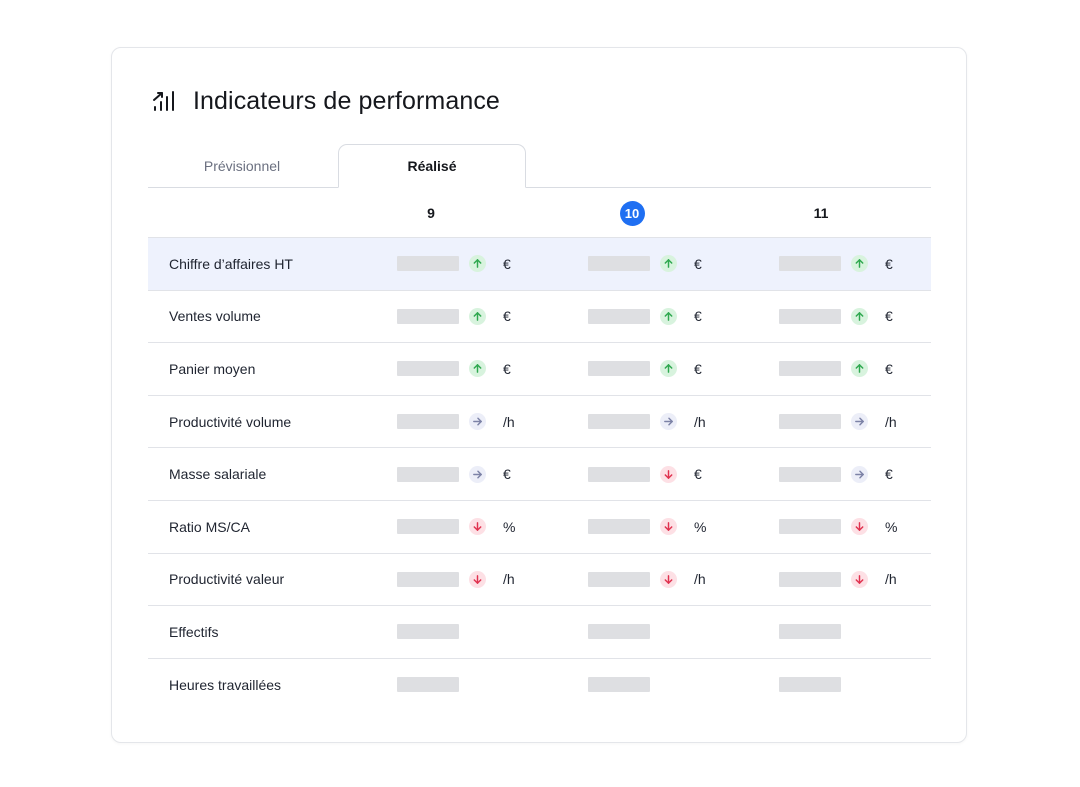 Image resolution: width=1080 pixels, height=787 pixels. Describe the element at coordinates (231, 263) in the screenshot. I see `kpi-row-label: Chiffre d’affaires HT` at that location.